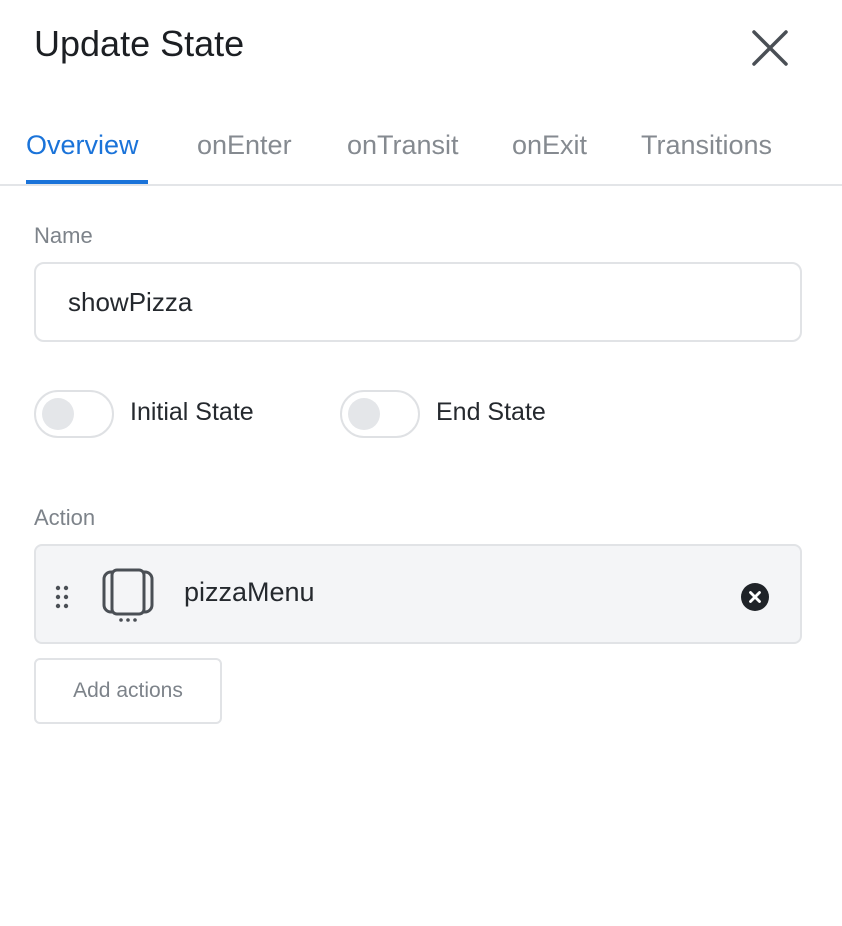  What do you see at coordinates (62, 597) in the screenshot?
I see `drag-handle-icon` at bounding box center [62, 597].